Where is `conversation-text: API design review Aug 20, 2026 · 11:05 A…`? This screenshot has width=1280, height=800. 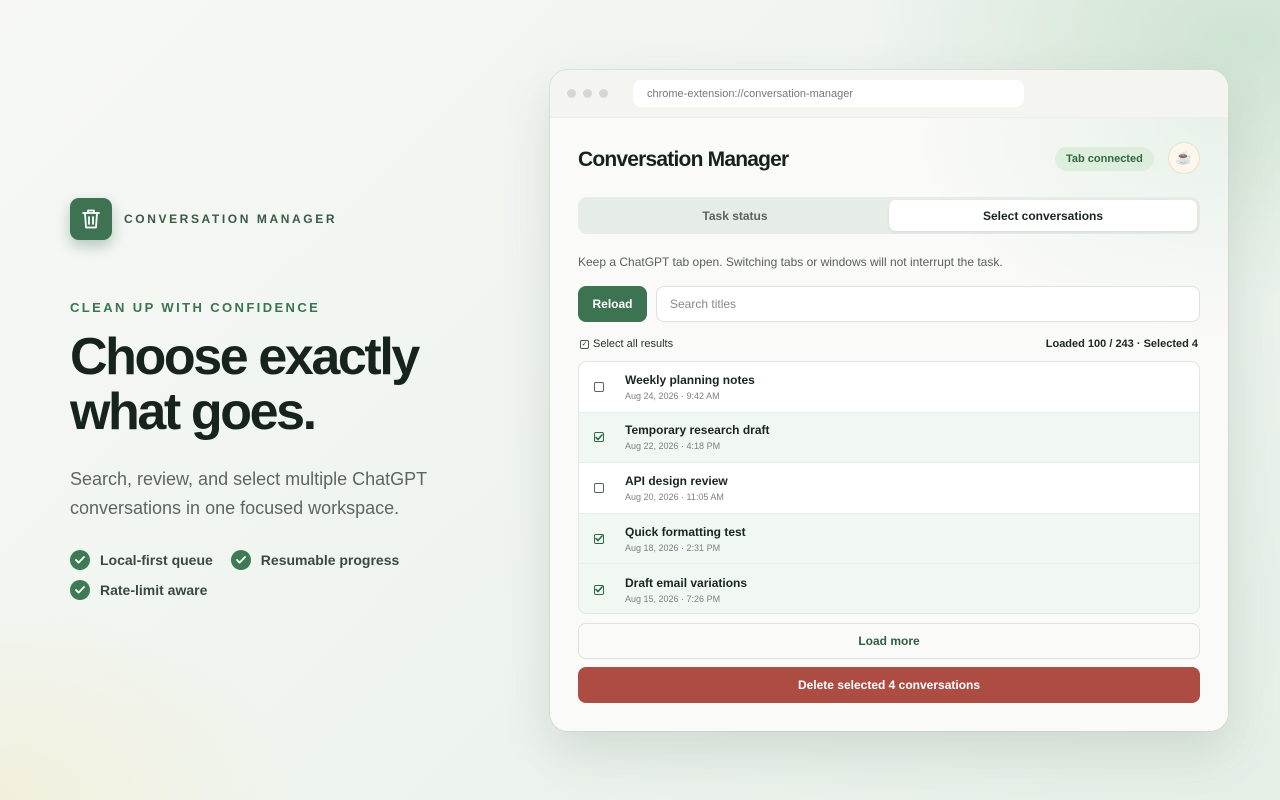 conversation-text: API design review Aug 20, 2026 · 11:05 A… is located at coordinates (676, 488).